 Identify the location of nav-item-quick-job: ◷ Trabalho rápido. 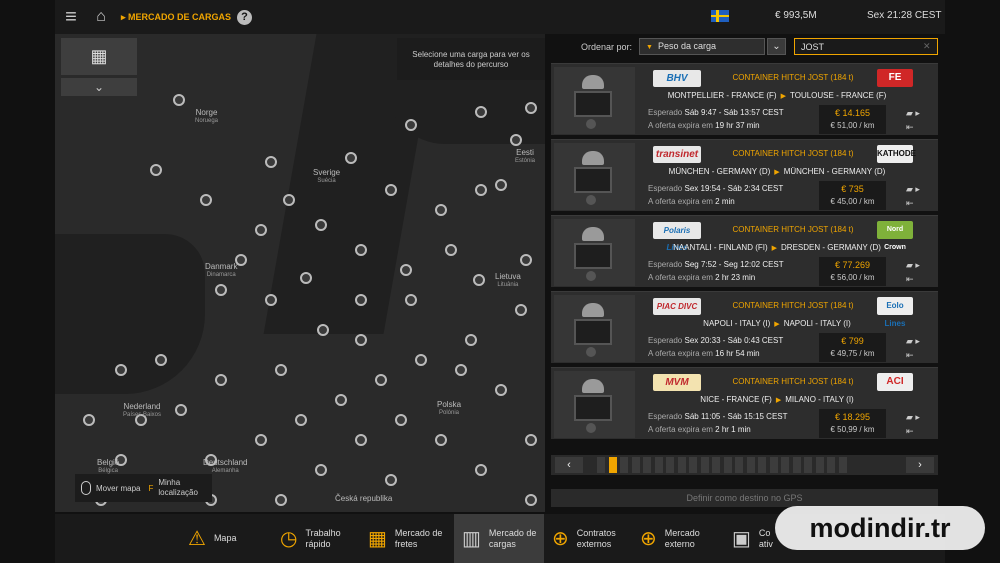
(325, 538).